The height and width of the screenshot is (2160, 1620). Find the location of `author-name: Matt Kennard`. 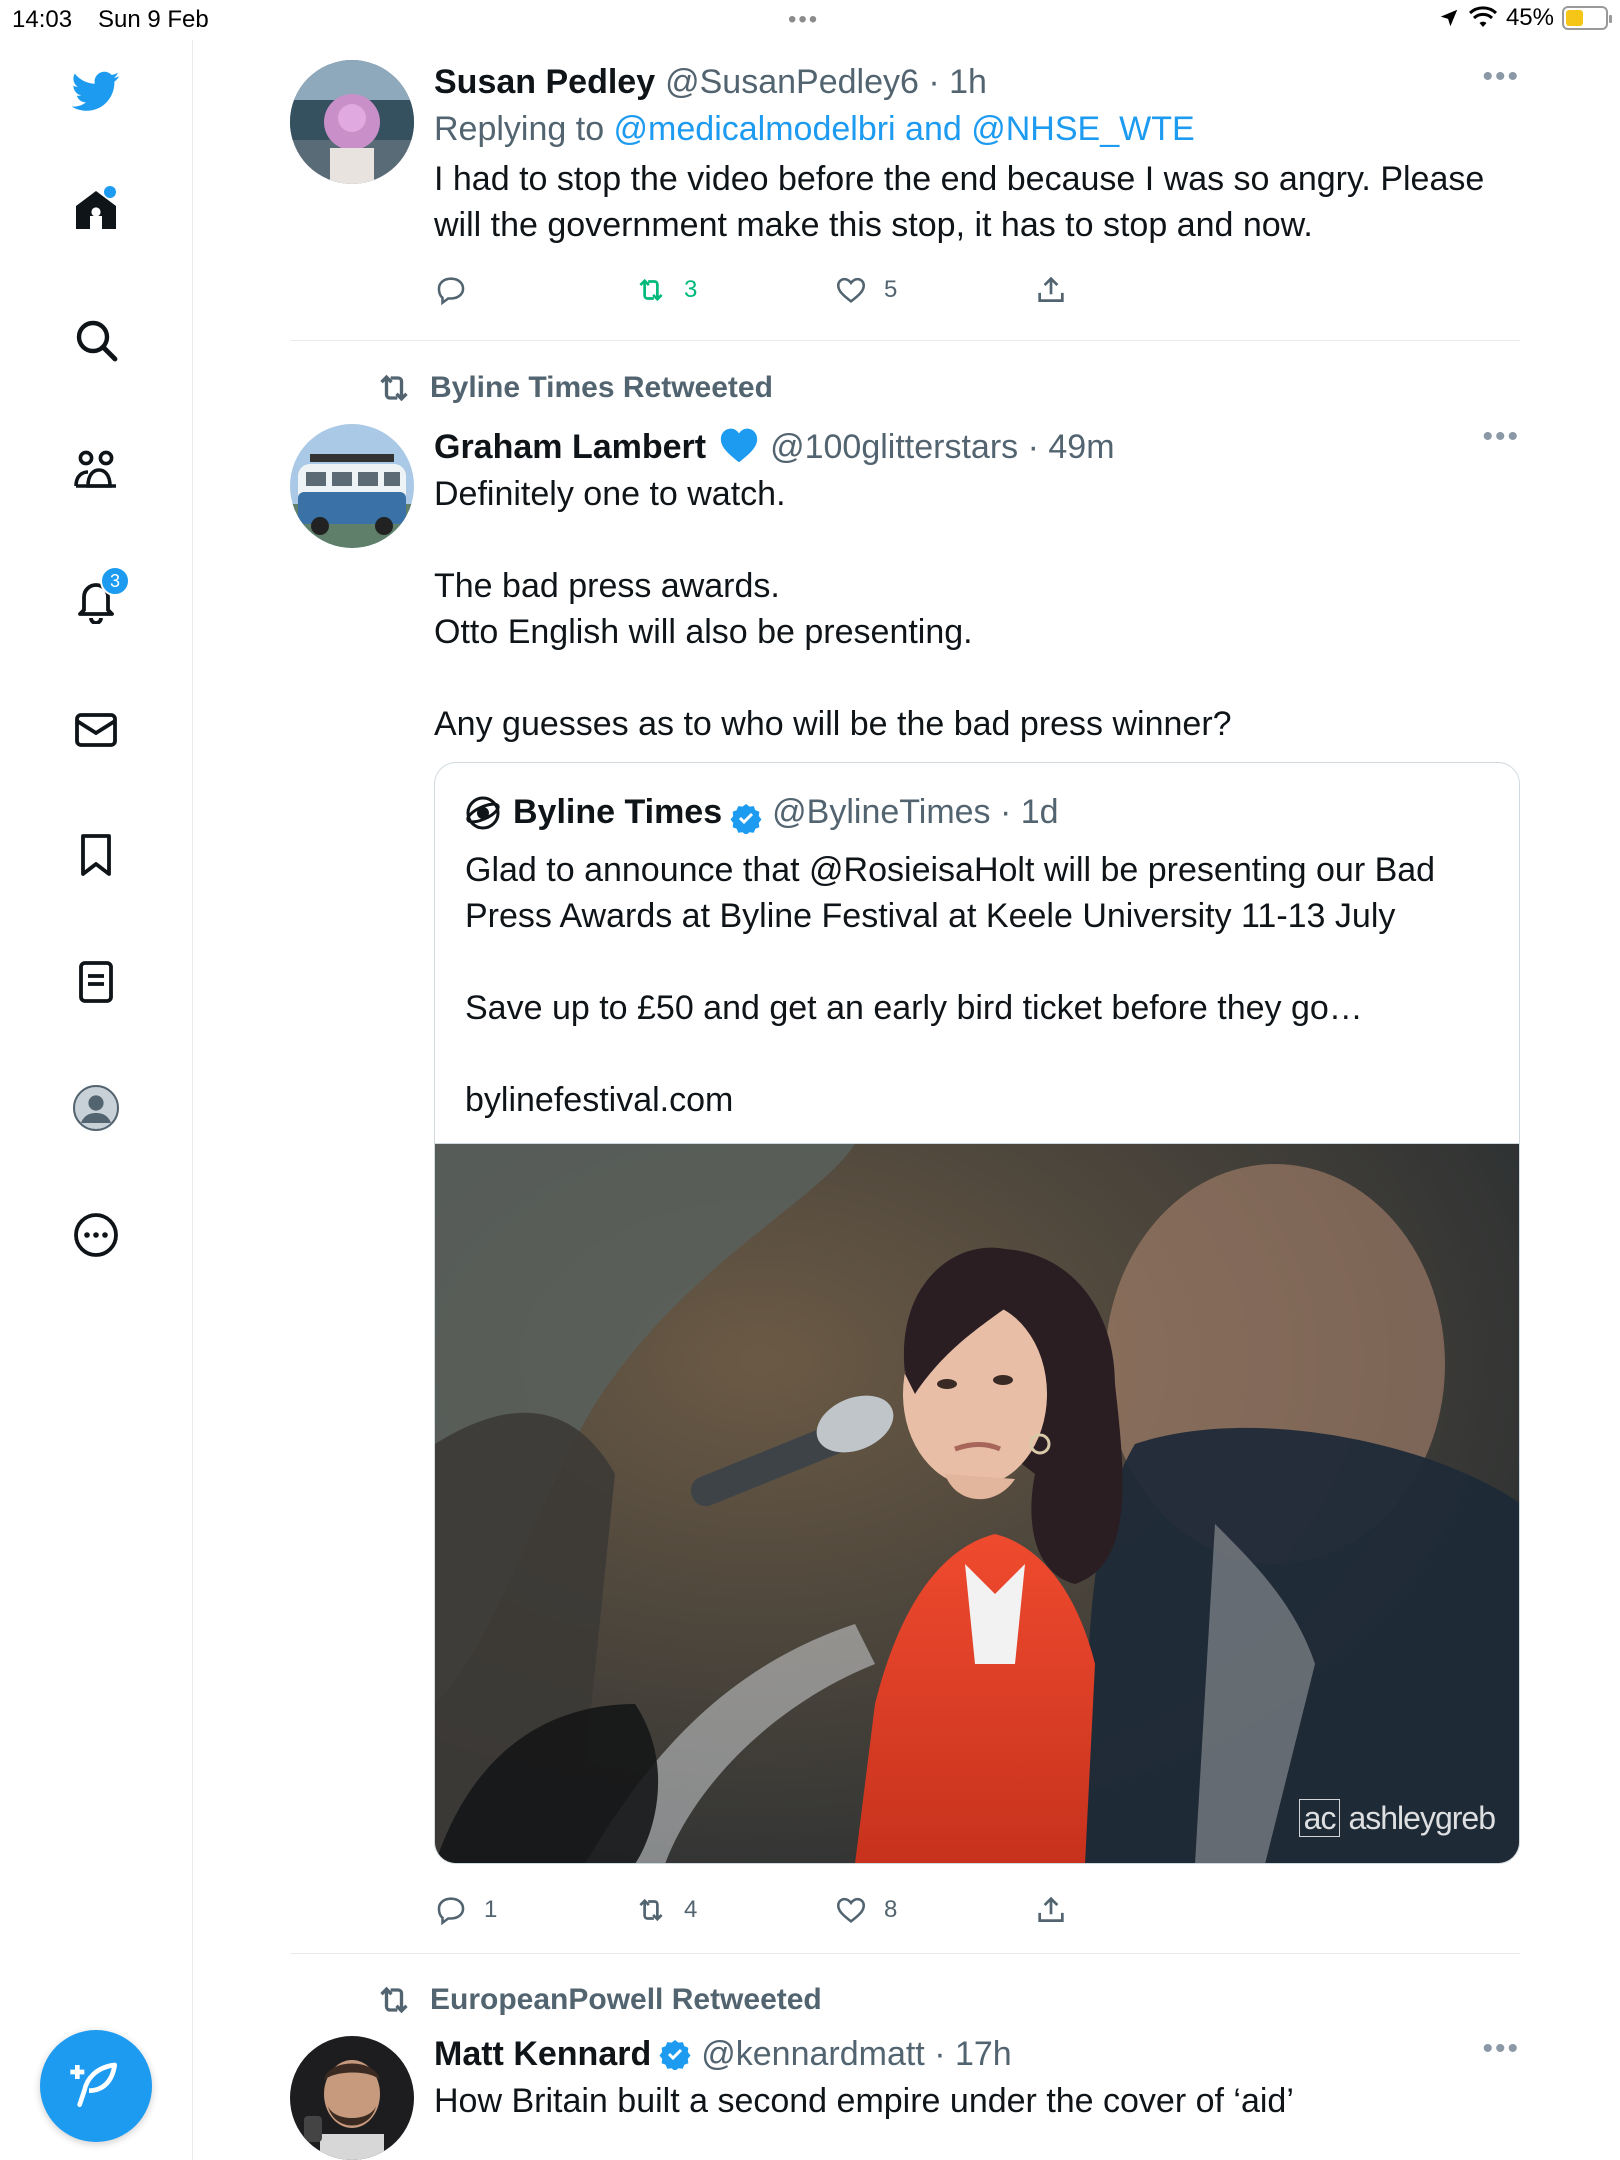

author-name: Matt Kennard is located at coordinates (542, 2054).